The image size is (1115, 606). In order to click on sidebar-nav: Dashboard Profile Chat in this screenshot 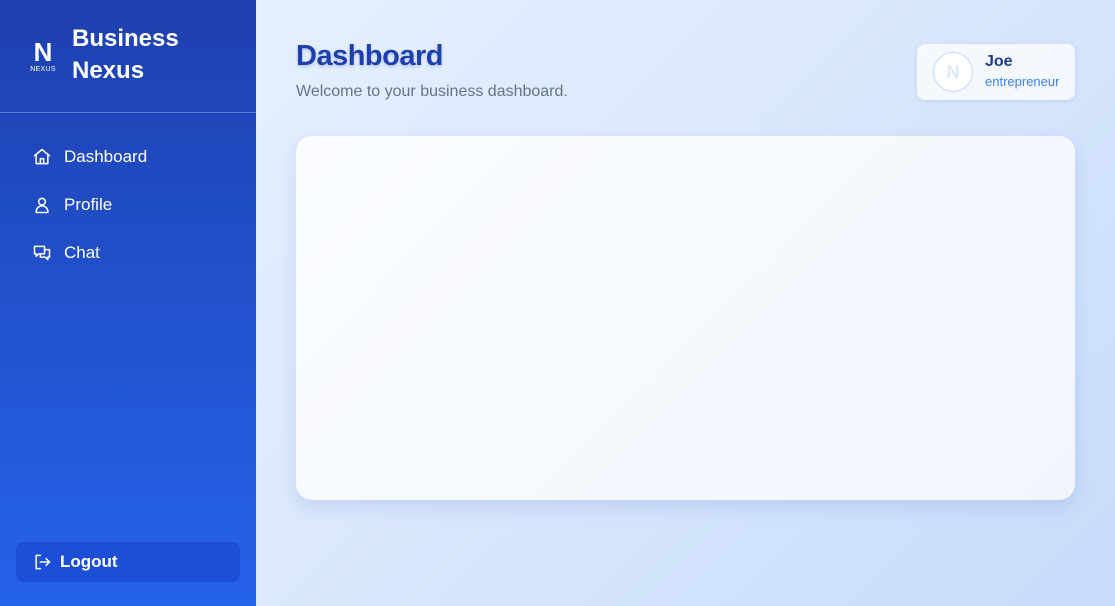, I will do `click(128, 205)`.